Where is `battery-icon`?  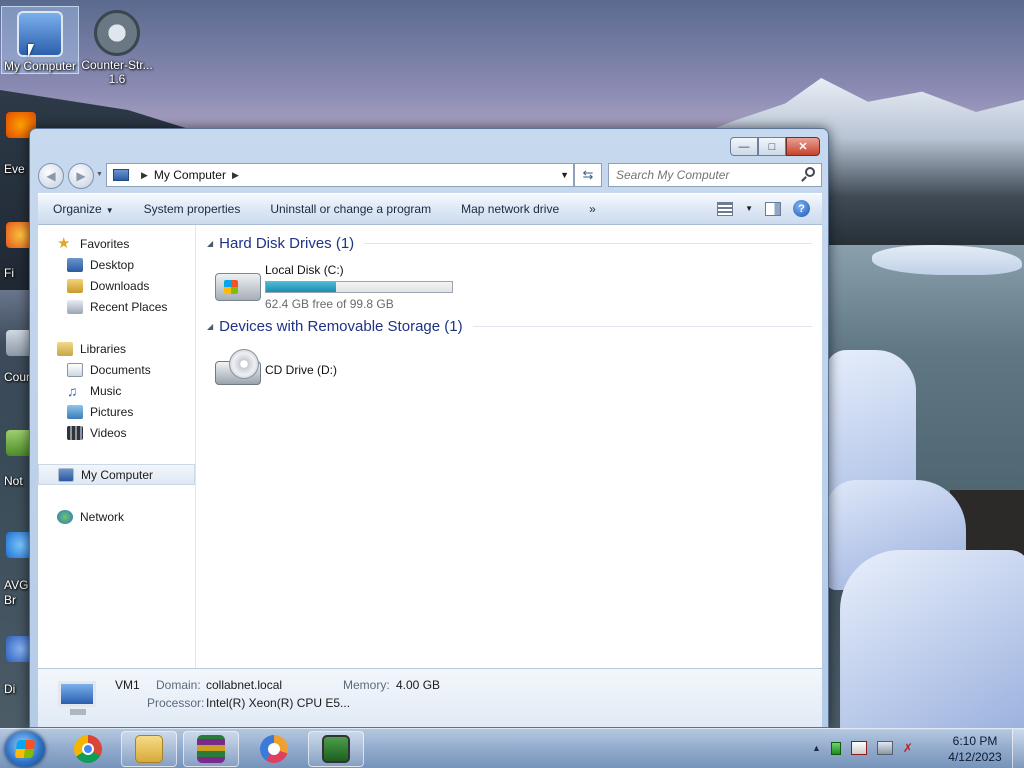 battery-icon is located at coordinates (835, 748).